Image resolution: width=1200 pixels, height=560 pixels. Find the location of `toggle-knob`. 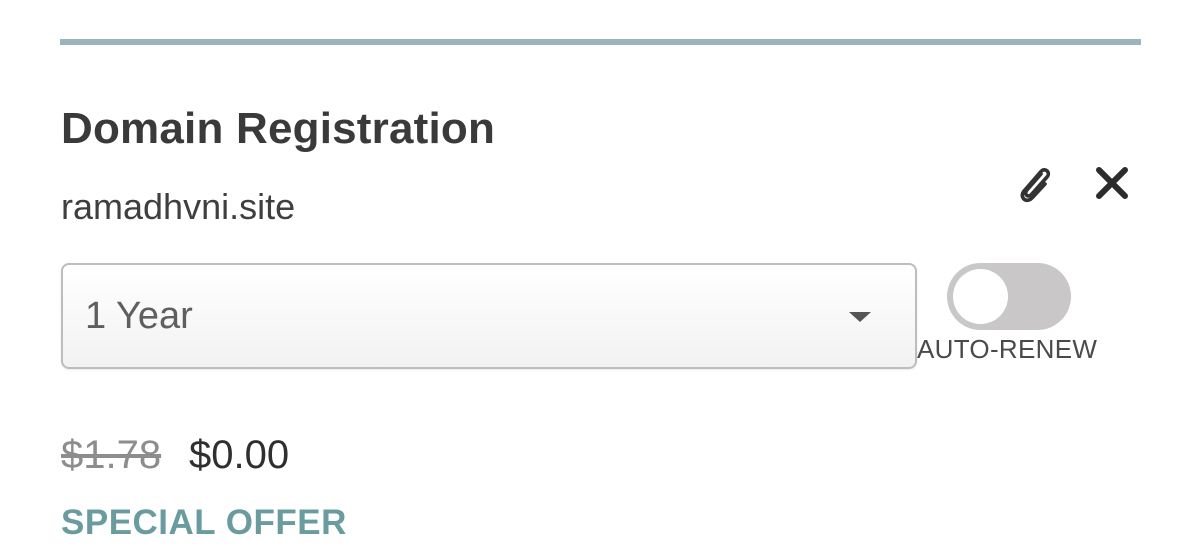

toggle-knob is located at coordinates (980, 296).